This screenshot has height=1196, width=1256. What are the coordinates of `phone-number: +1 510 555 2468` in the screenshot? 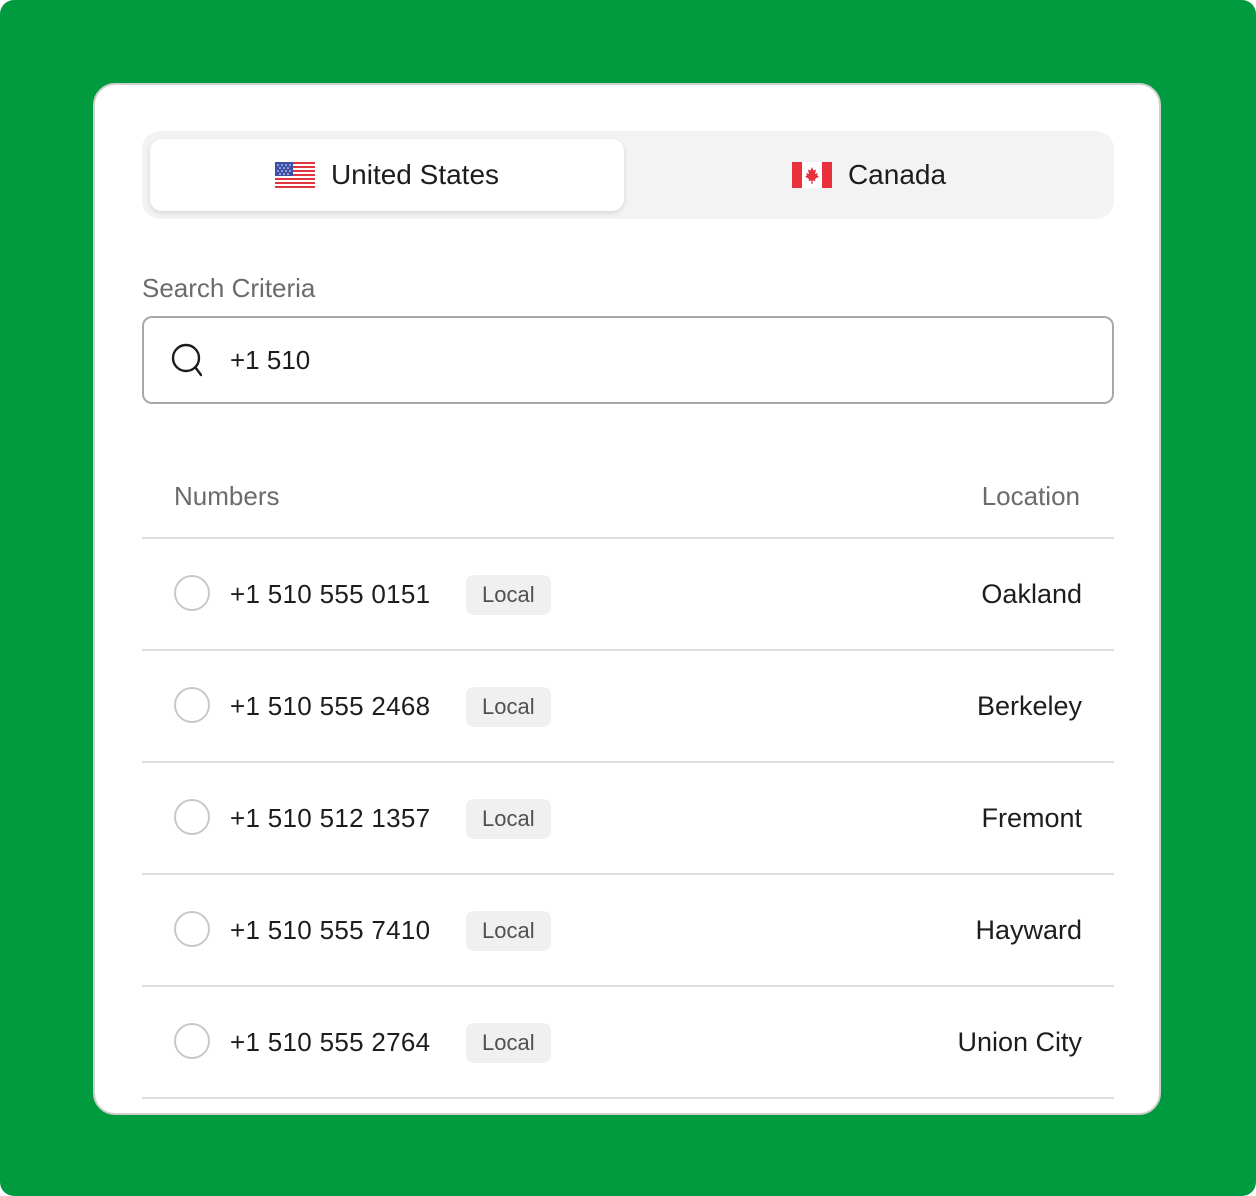 It's located at (330, 706).